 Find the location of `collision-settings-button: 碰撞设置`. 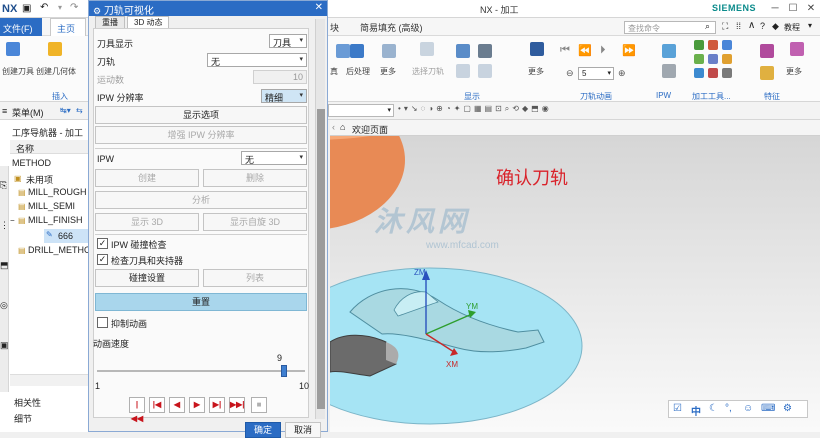

collision-settings-button: 碰撞设置 is located at coordinates (147, 278).